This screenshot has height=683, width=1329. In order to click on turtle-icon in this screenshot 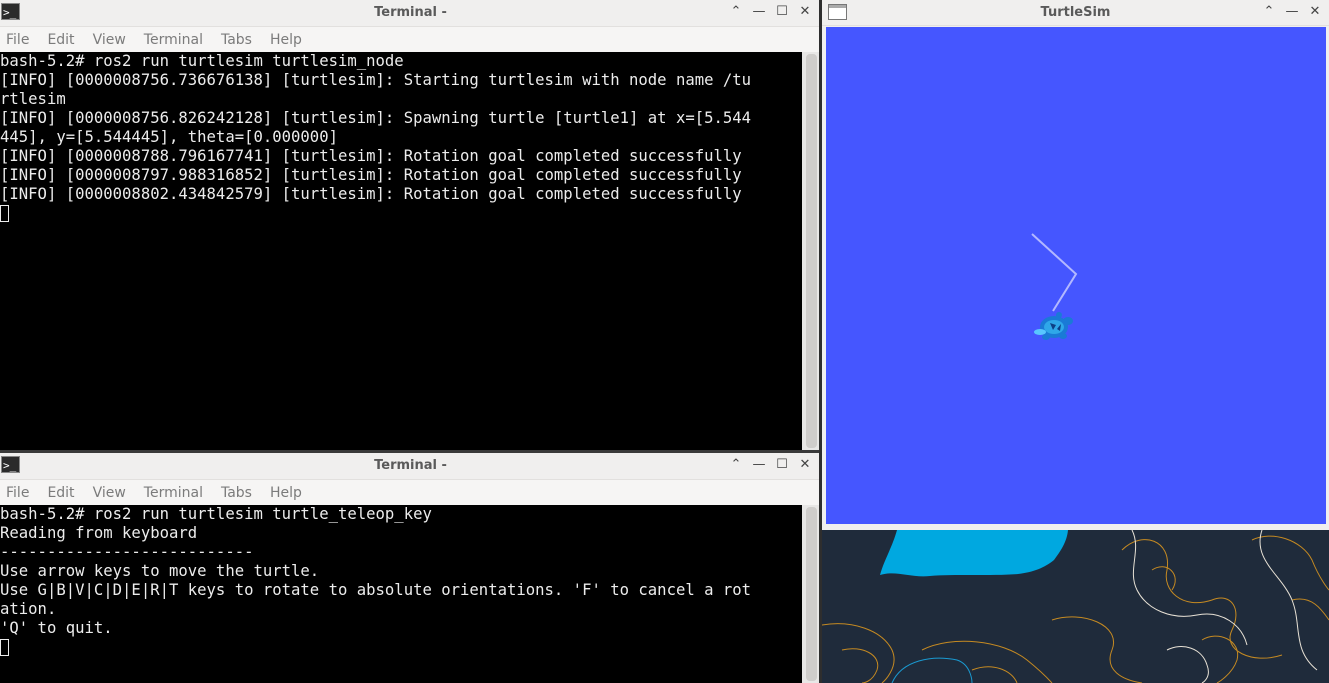, I will do `click(1053, 326)`.